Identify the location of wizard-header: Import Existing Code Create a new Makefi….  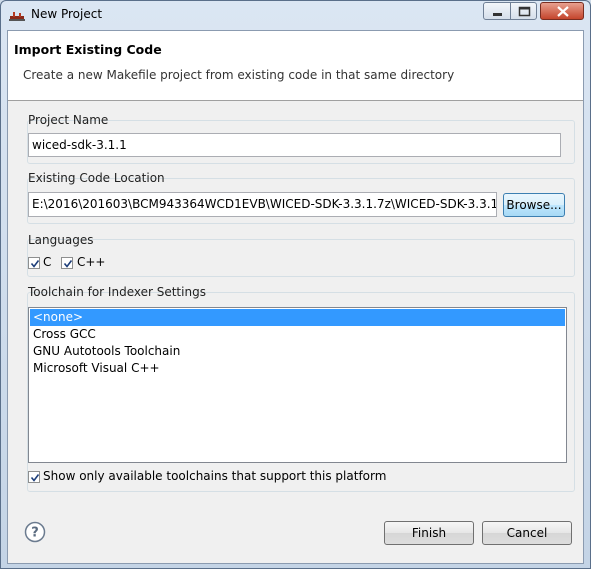
(295, 66).